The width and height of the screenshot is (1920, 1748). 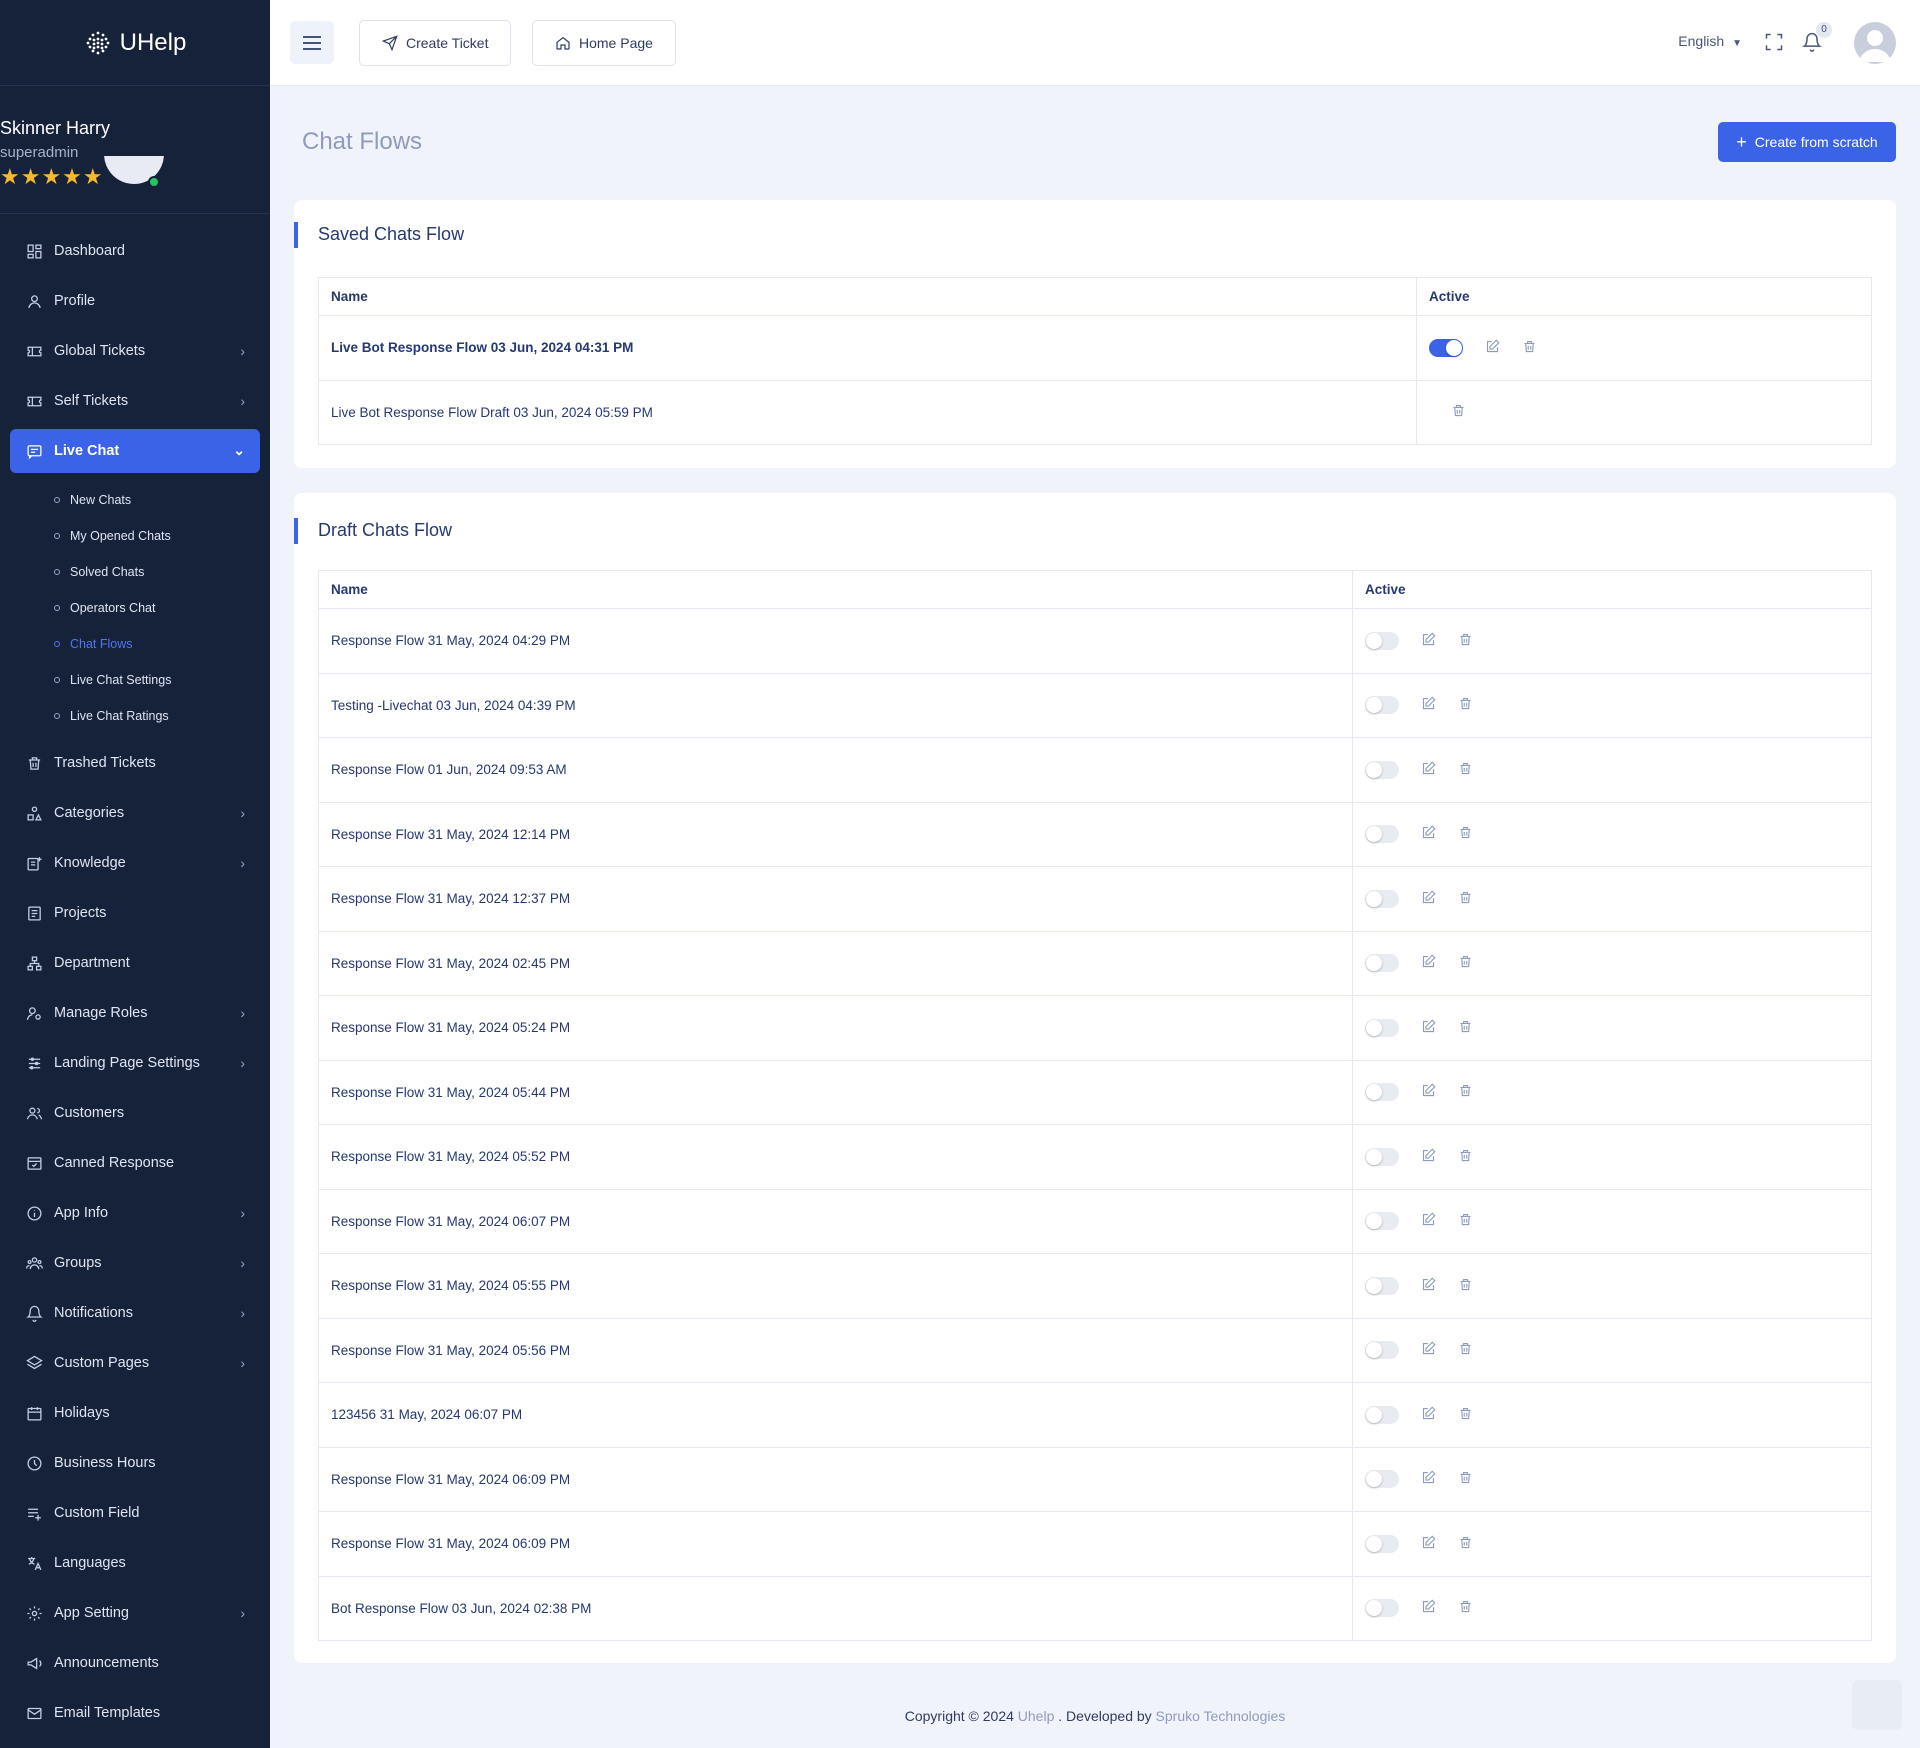 What do you see at coordinates (135, 1113) in the screenshot?
I see `sidebar-item-customers: Customers` at bounding box center [135, 1113].